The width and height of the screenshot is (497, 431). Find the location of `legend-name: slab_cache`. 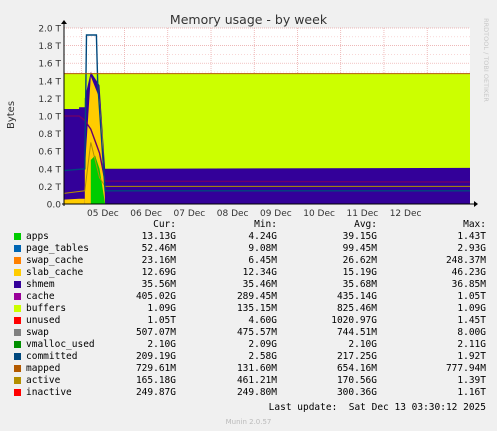

legend-name: slab_cache is located at coordinates (55, 272).